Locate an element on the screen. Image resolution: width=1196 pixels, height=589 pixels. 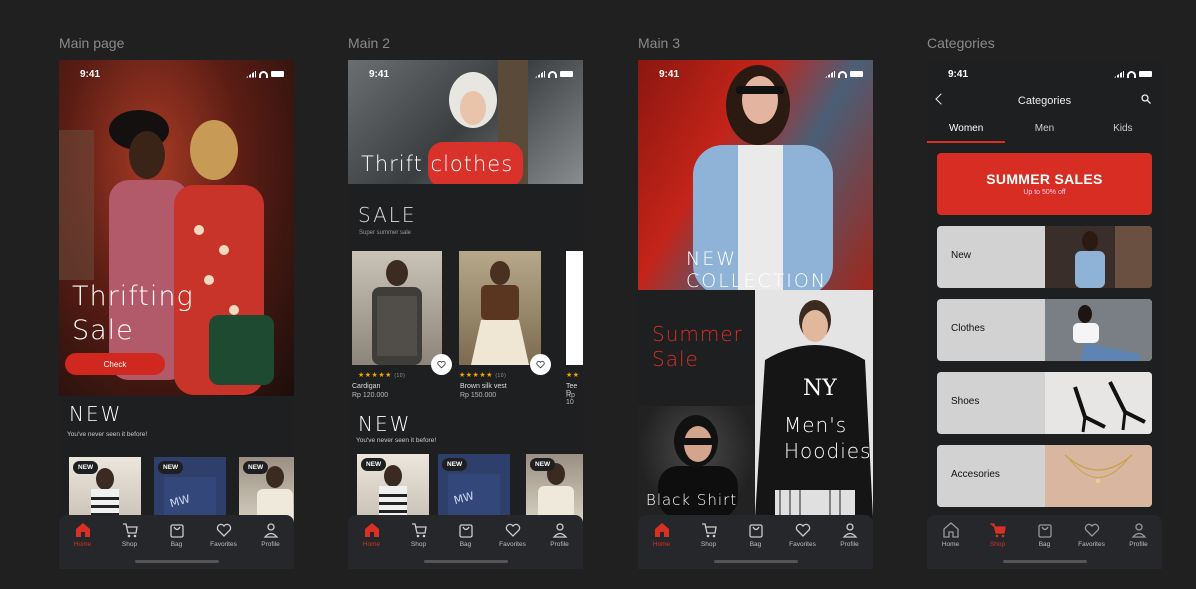
sale-section-title: SALE is located at coordinates (387, 215).